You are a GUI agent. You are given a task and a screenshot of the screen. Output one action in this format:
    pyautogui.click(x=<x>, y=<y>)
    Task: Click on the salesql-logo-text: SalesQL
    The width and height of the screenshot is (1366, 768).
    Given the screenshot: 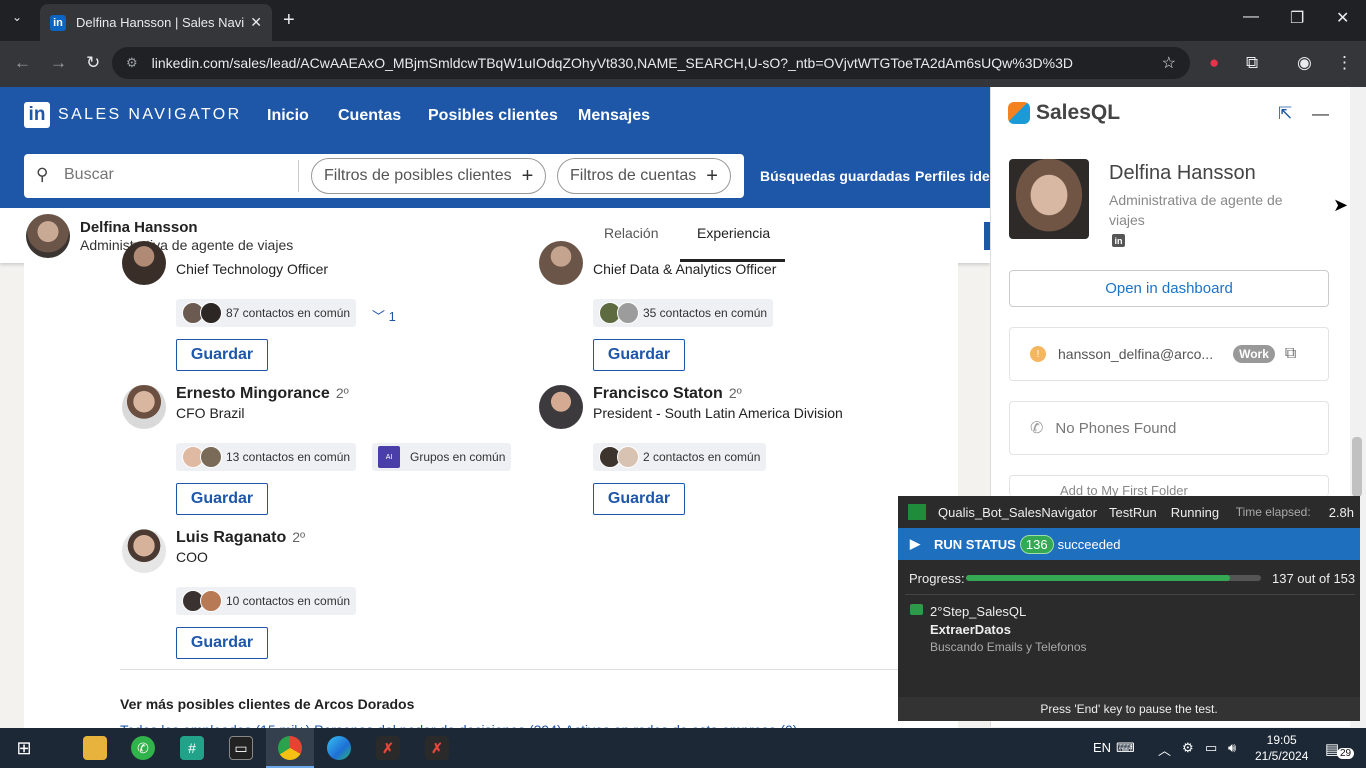 What is the action you would take?
    pyautogui.click(x=1078, y=112)
    